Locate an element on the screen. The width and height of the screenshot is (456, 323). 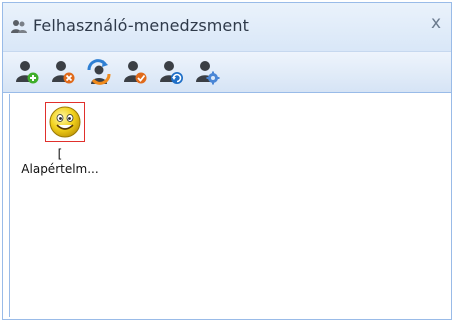
user-check-icon is located at coordinates (135, 72).